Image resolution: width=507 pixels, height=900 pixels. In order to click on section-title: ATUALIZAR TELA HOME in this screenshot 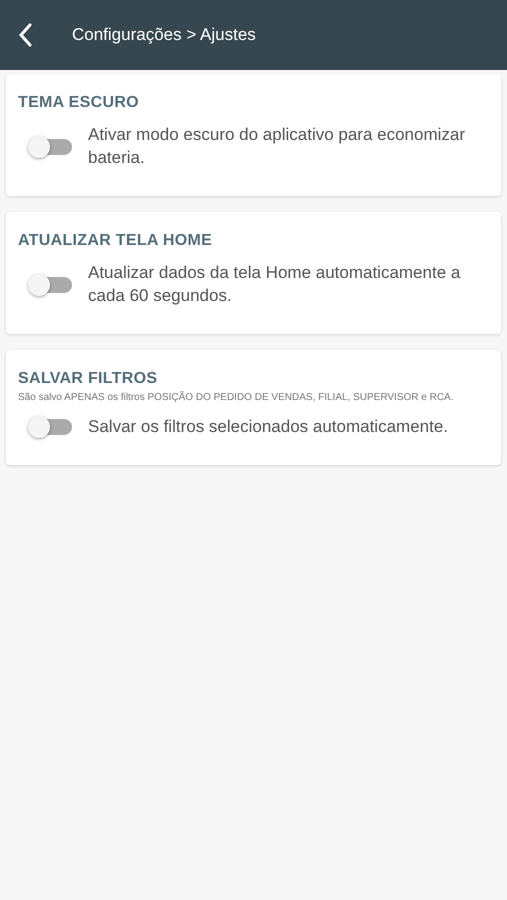, I will do `click(116, 241)`.